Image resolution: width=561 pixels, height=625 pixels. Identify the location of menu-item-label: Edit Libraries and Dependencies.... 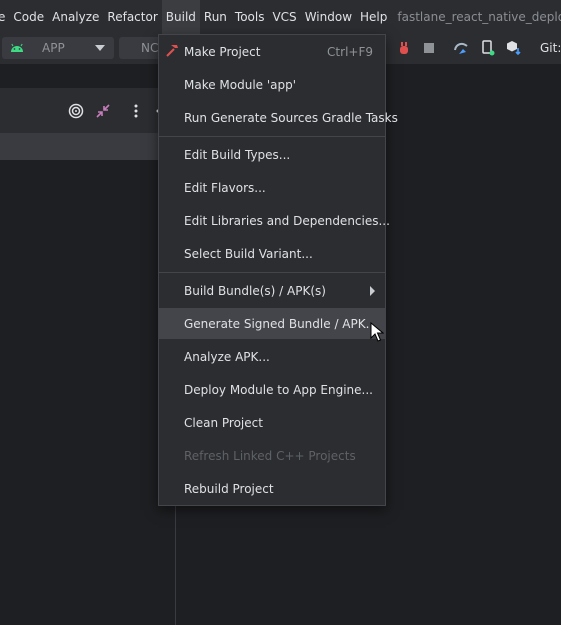
(287, 220).